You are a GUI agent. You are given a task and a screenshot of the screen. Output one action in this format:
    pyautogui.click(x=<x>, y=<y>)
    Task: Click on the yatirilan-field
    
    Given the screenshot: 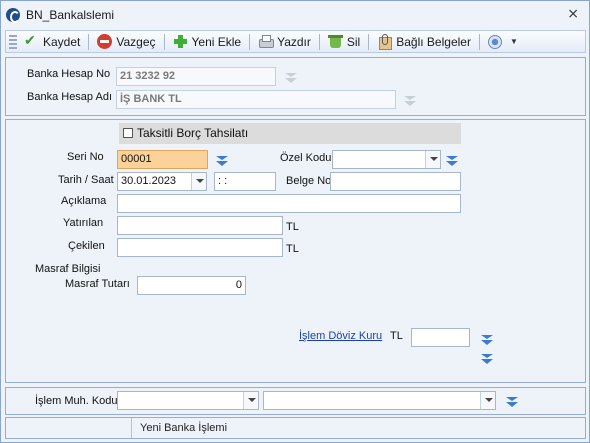 What is the action you would take?
    pyautogui.click(x=200, y=225)
    